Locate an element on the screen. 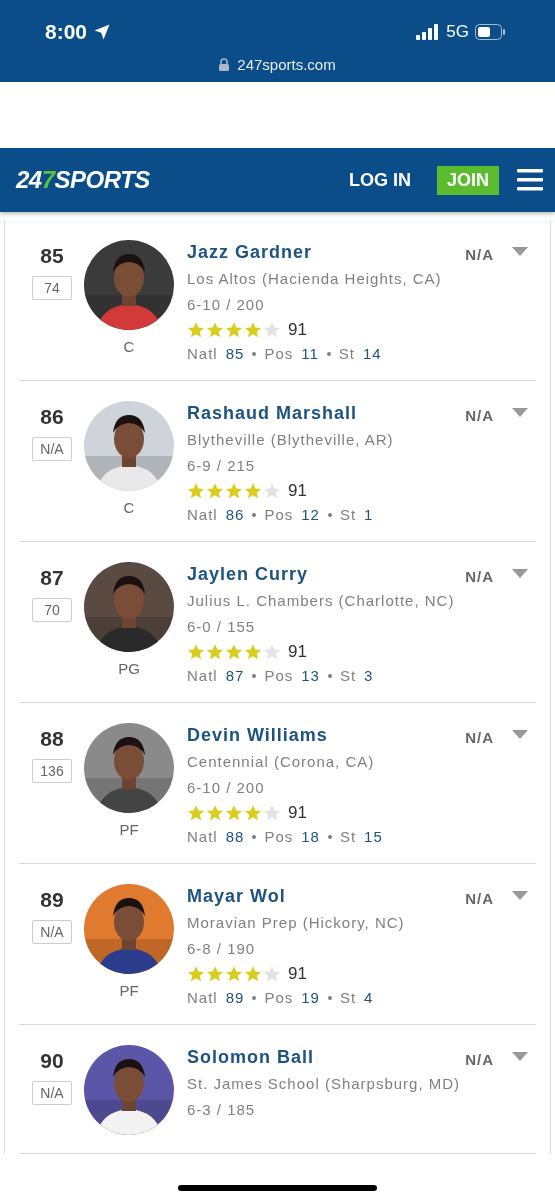  player-name: Jaylen Curry is located at coordinates (326, 574).